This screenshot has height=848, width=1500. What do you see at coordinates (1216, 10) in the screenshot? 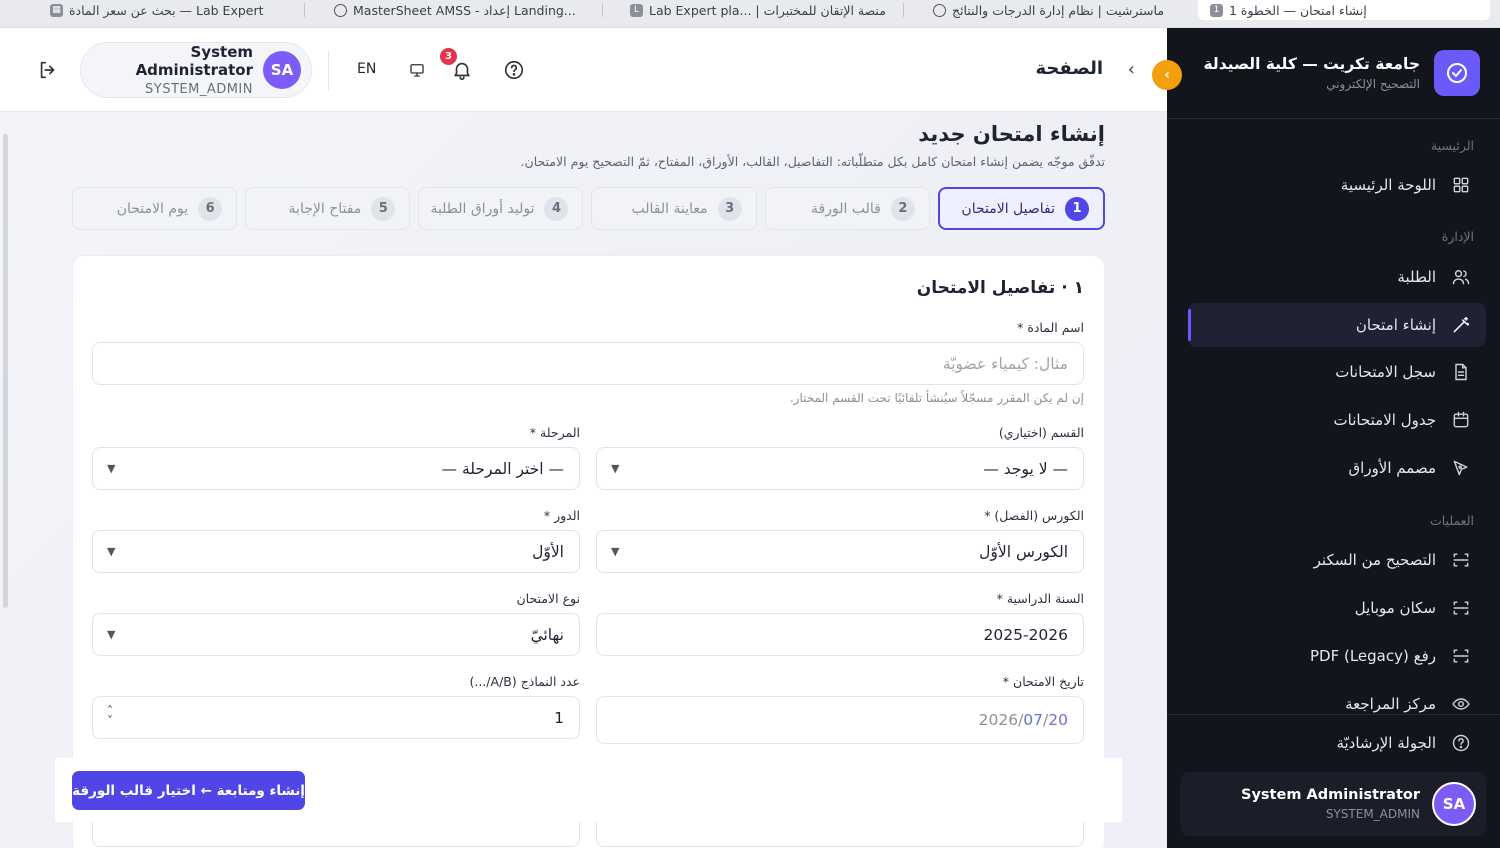
I see `favicon-icon: 1` at bounding box center [1216, 10].